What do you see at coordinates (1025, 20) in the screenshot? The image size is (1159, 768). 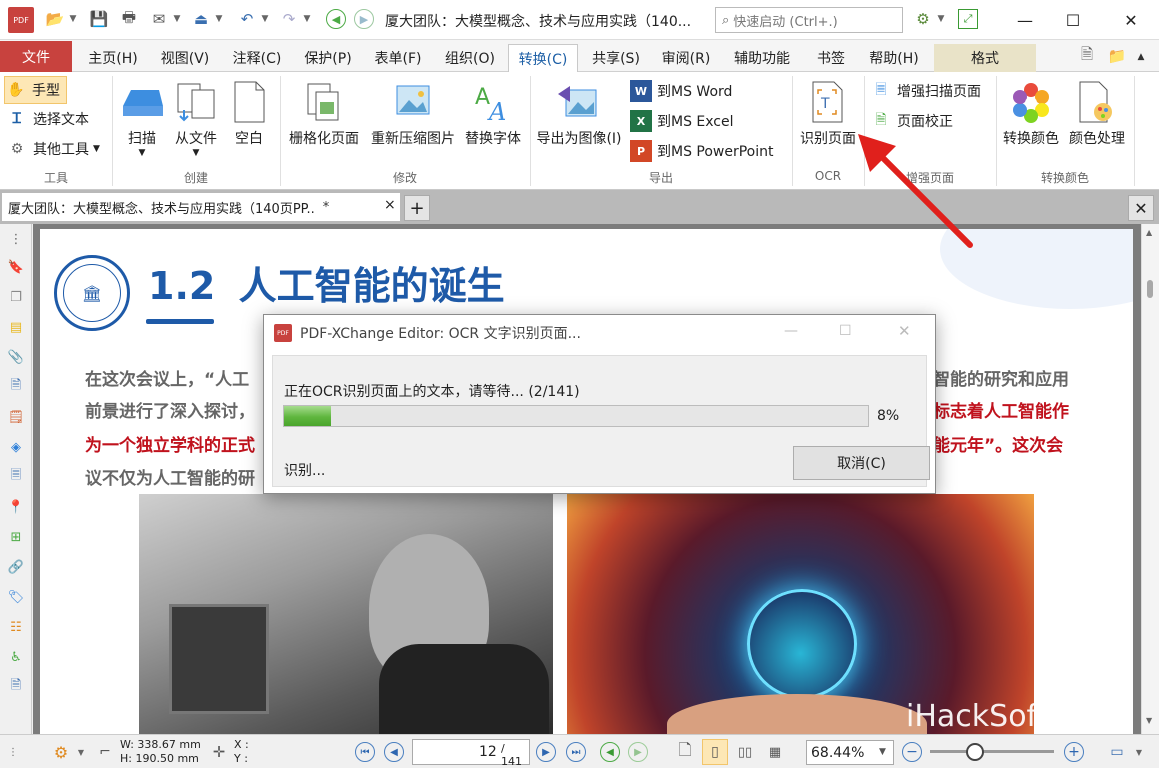 I see `minimize-button: —` at bounding box center [1025, 20].